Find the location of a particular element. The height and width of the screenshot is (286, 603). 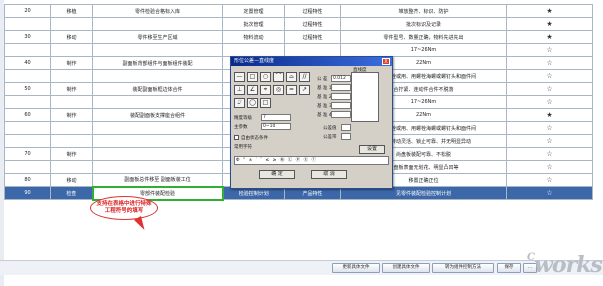

concentricity-symbol: ◎ is located at coordinates (278, 90).